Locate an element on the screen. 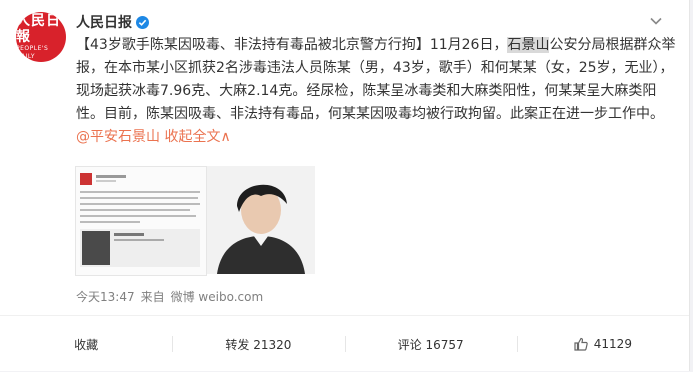 The height and width of the screenshot is (372, 693). thumbs-up-icon is located at coordinates (581, 344).